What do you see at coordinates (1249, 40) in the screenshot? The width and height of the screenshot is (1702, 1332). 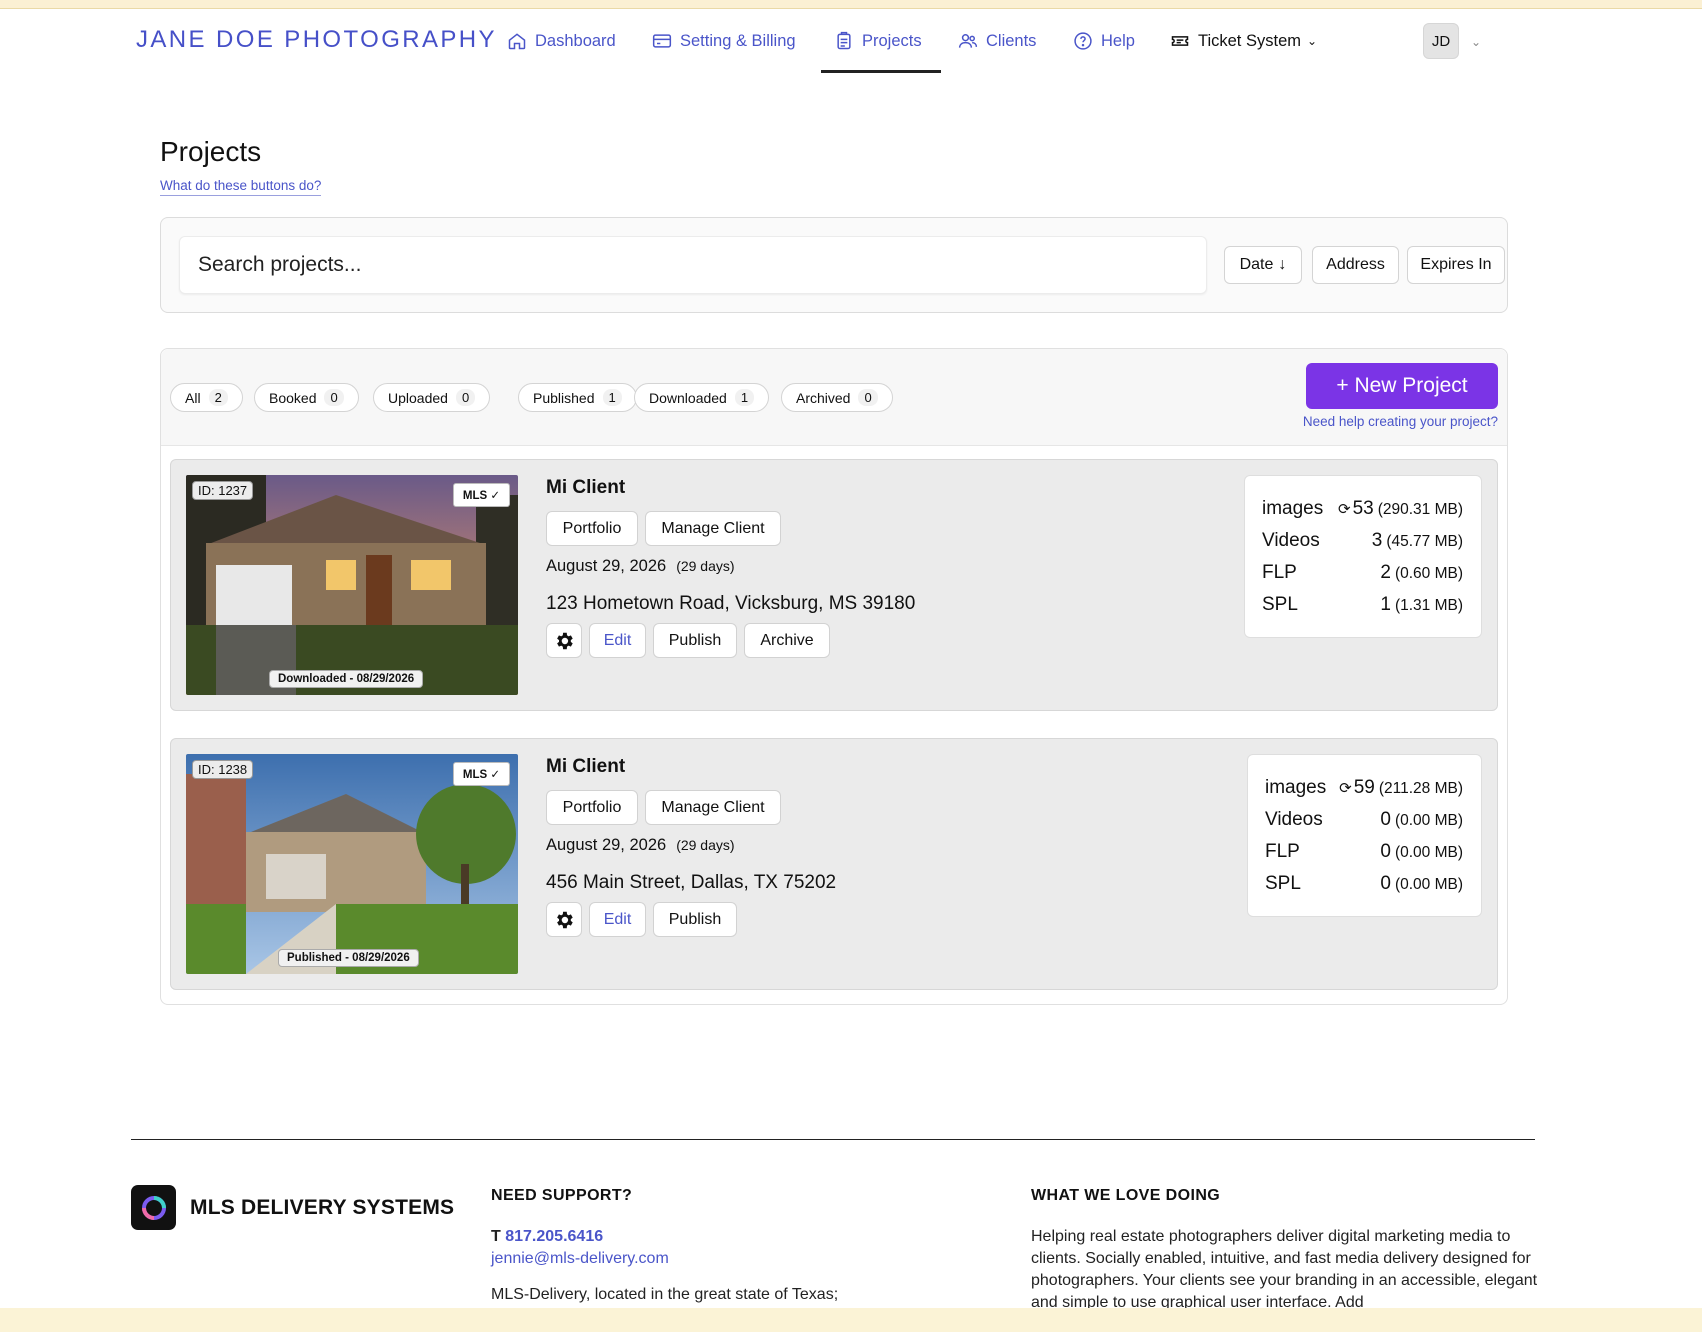 I see `nav-ticket-label: Ticket System` at bounding box center [1249, 40].